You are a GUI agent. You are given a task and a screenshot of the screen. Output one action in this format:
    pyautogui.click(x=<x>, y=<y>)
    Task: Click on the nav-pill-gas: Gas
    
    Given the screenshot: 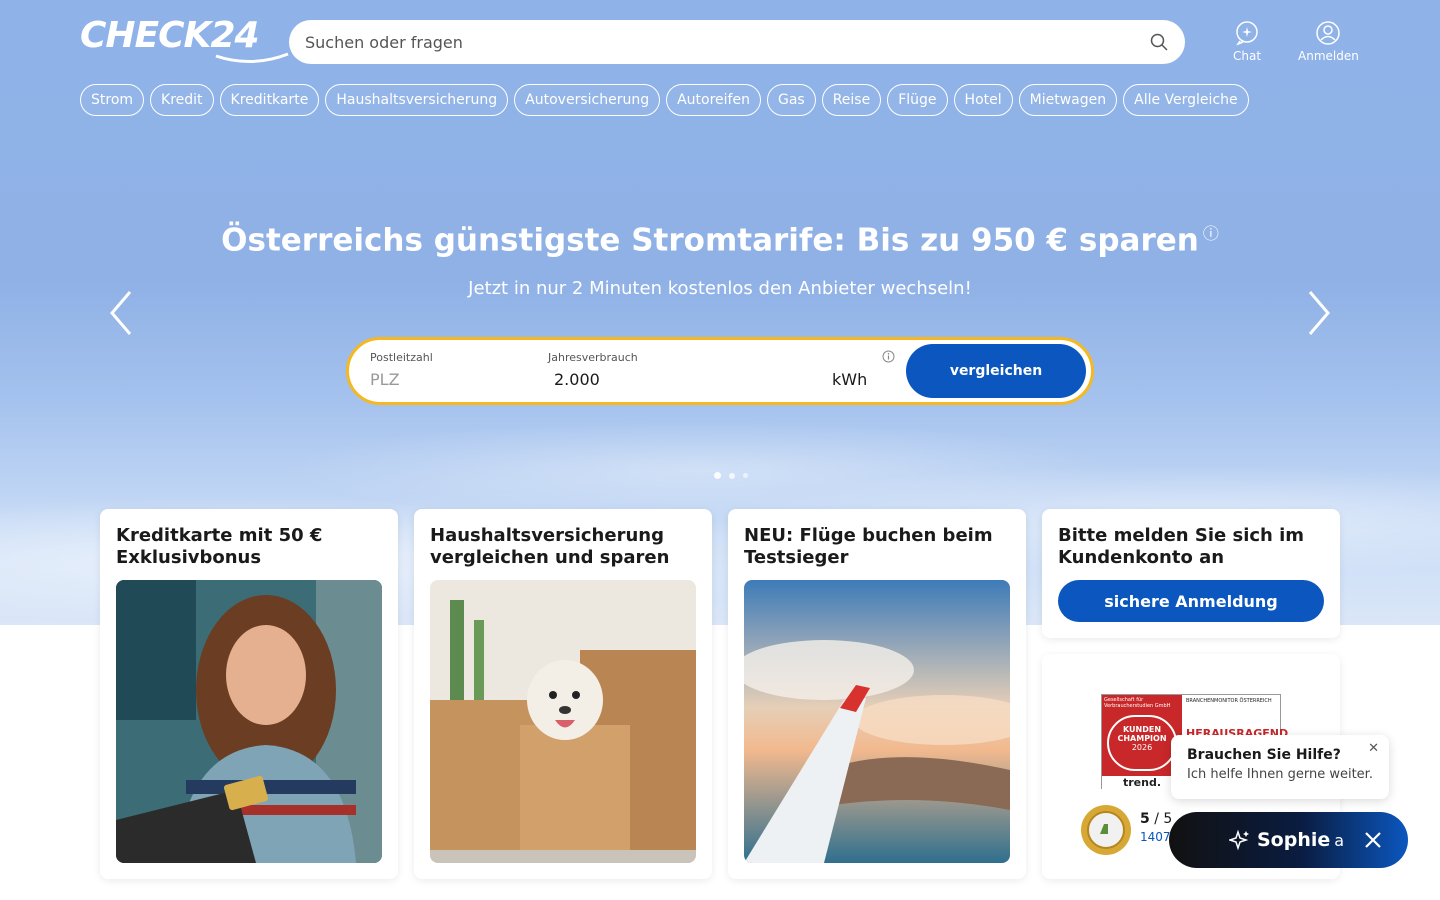 What is the action you would take?
    pyautogui.click(x=791, y=100)
    